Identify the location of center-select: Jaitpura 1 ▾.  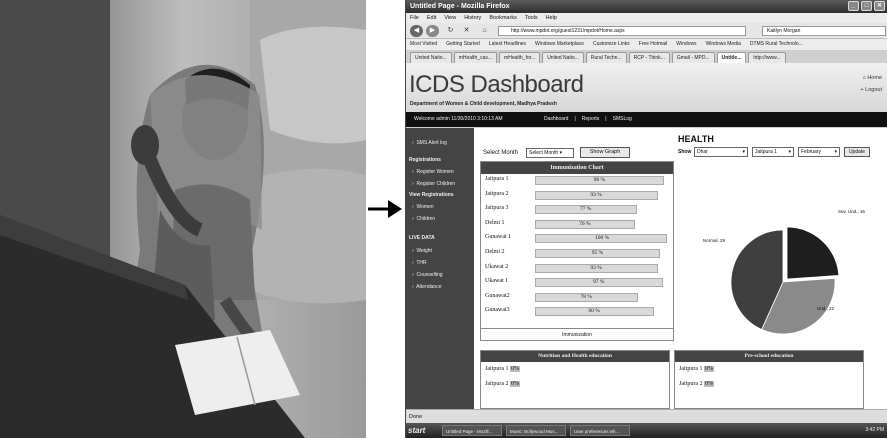
(773, 152).